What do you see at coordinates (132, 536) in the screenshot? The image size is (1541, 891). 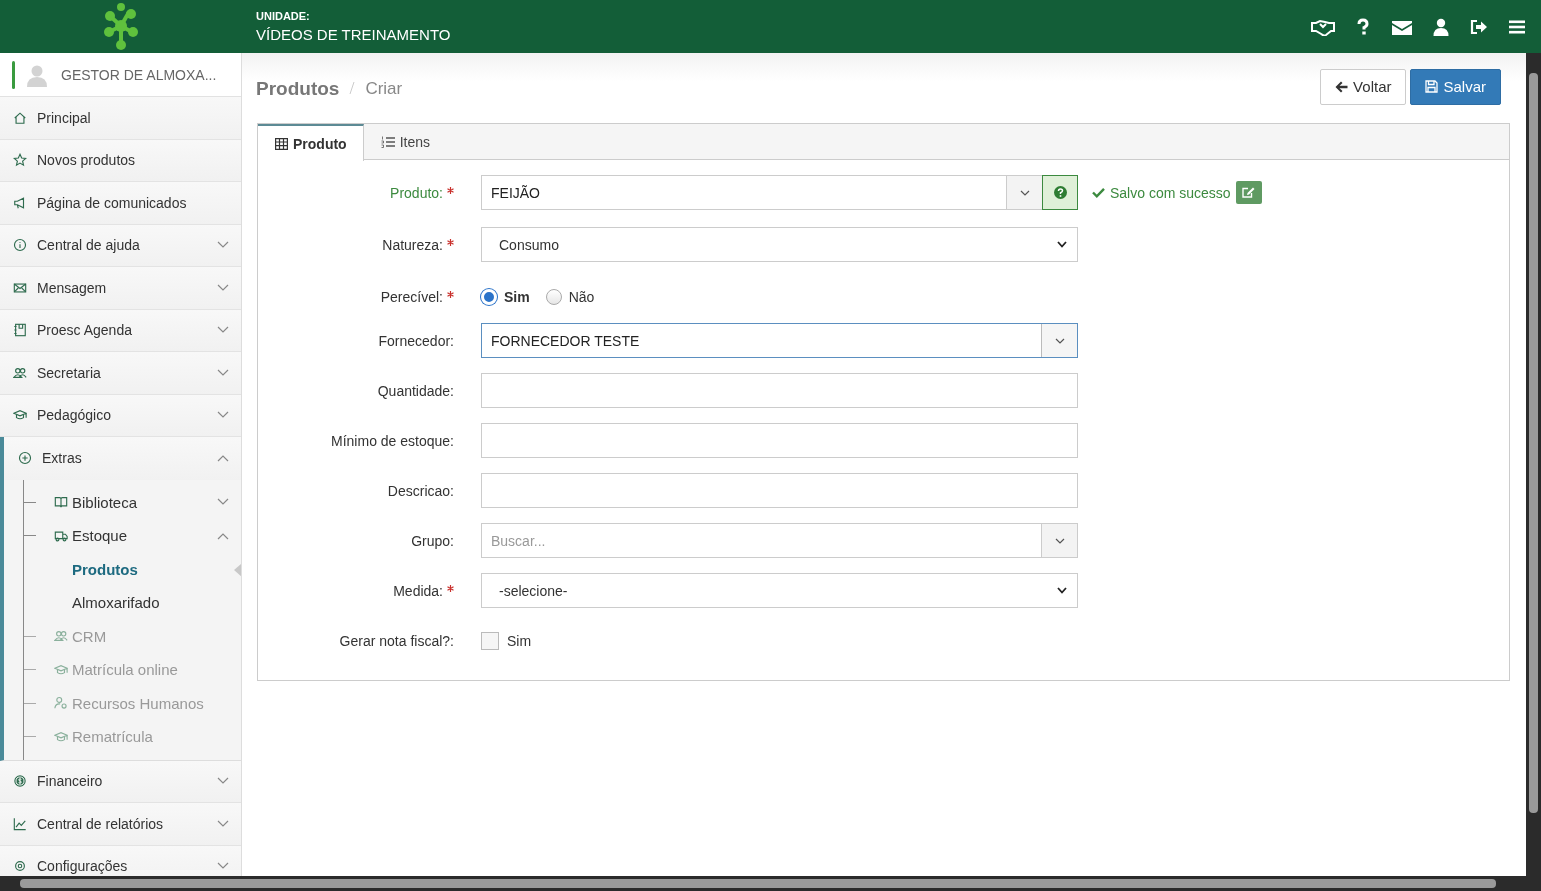 I see `submenu-item: Estoque` at bounding box center [132, 536].